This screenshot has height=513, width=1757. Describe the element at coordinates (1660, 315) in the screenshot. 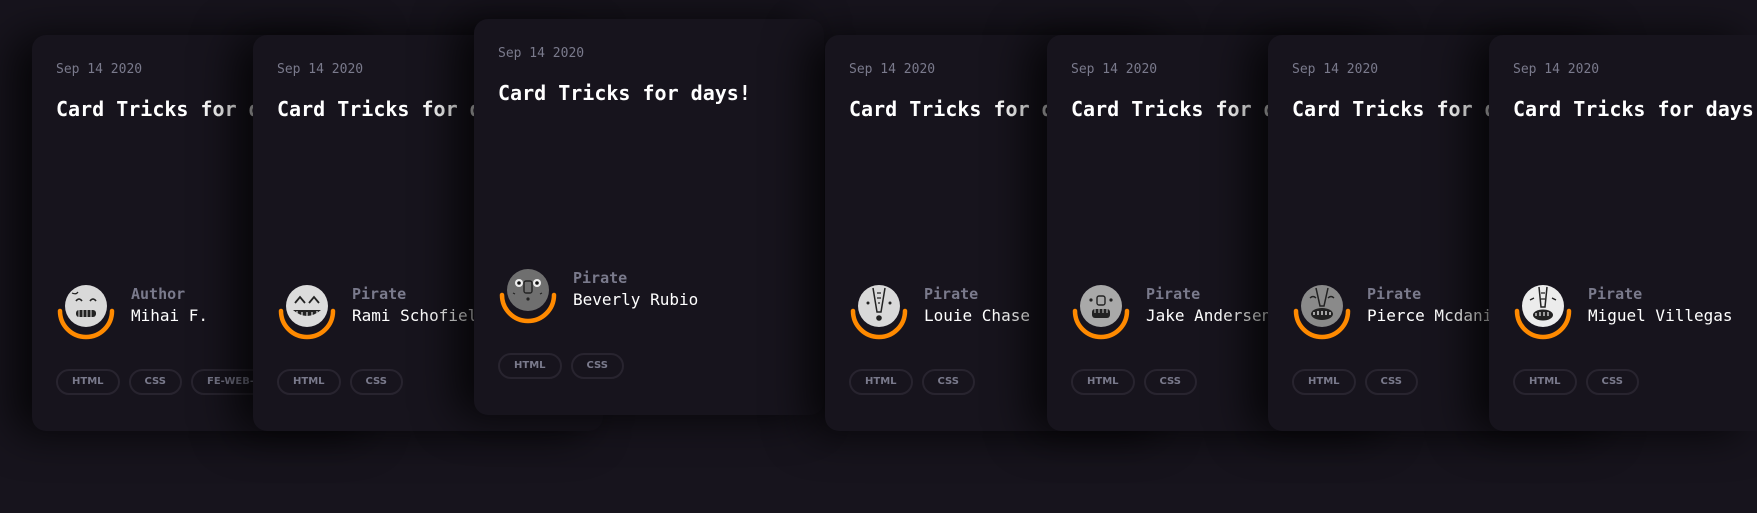

I see `author-name: Miguel Villegas` at that location.